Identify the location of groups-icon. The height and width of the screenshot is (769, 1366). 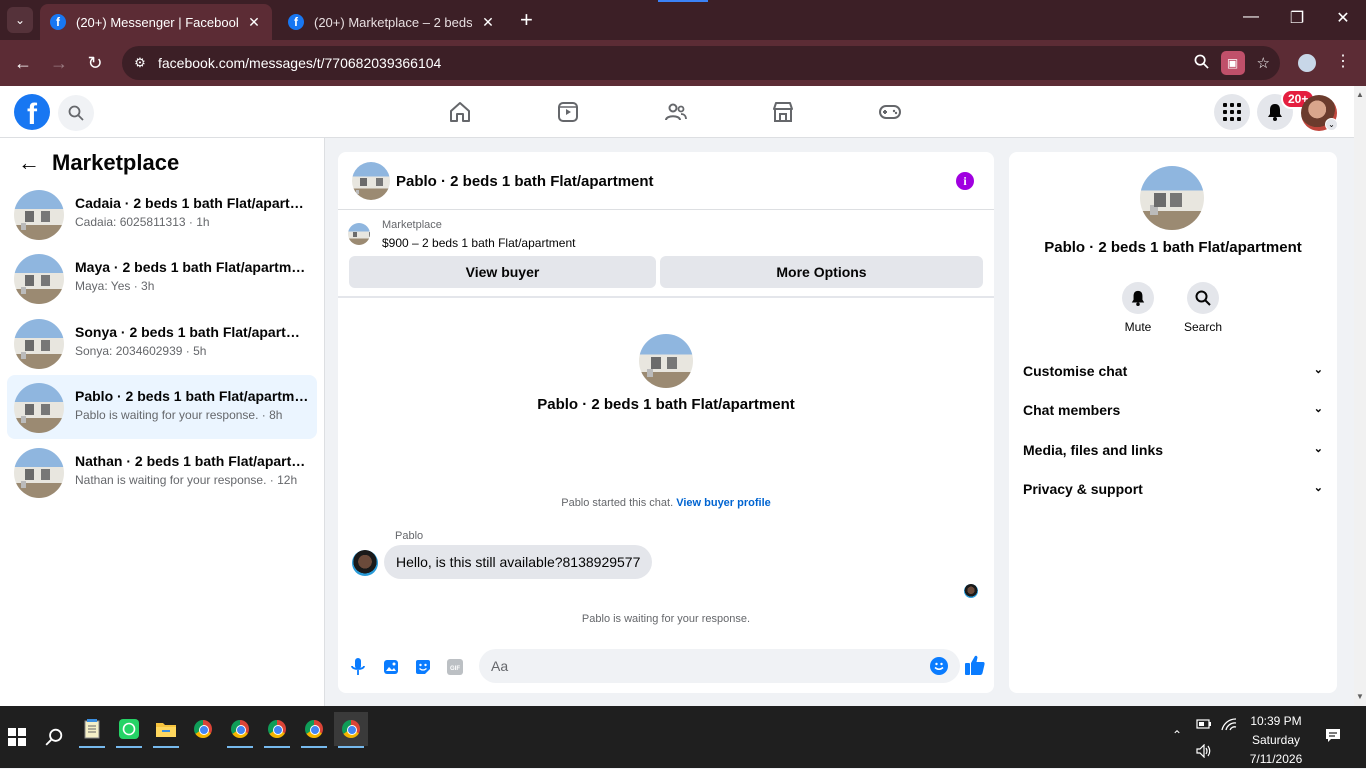
(676, 112).